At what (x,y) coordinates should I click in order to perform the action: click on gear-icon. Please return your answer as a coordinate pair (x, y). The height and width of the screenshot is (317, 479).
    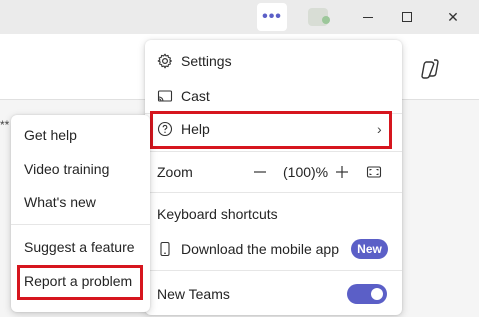
    Looking at the image, I should click on (165, 61).